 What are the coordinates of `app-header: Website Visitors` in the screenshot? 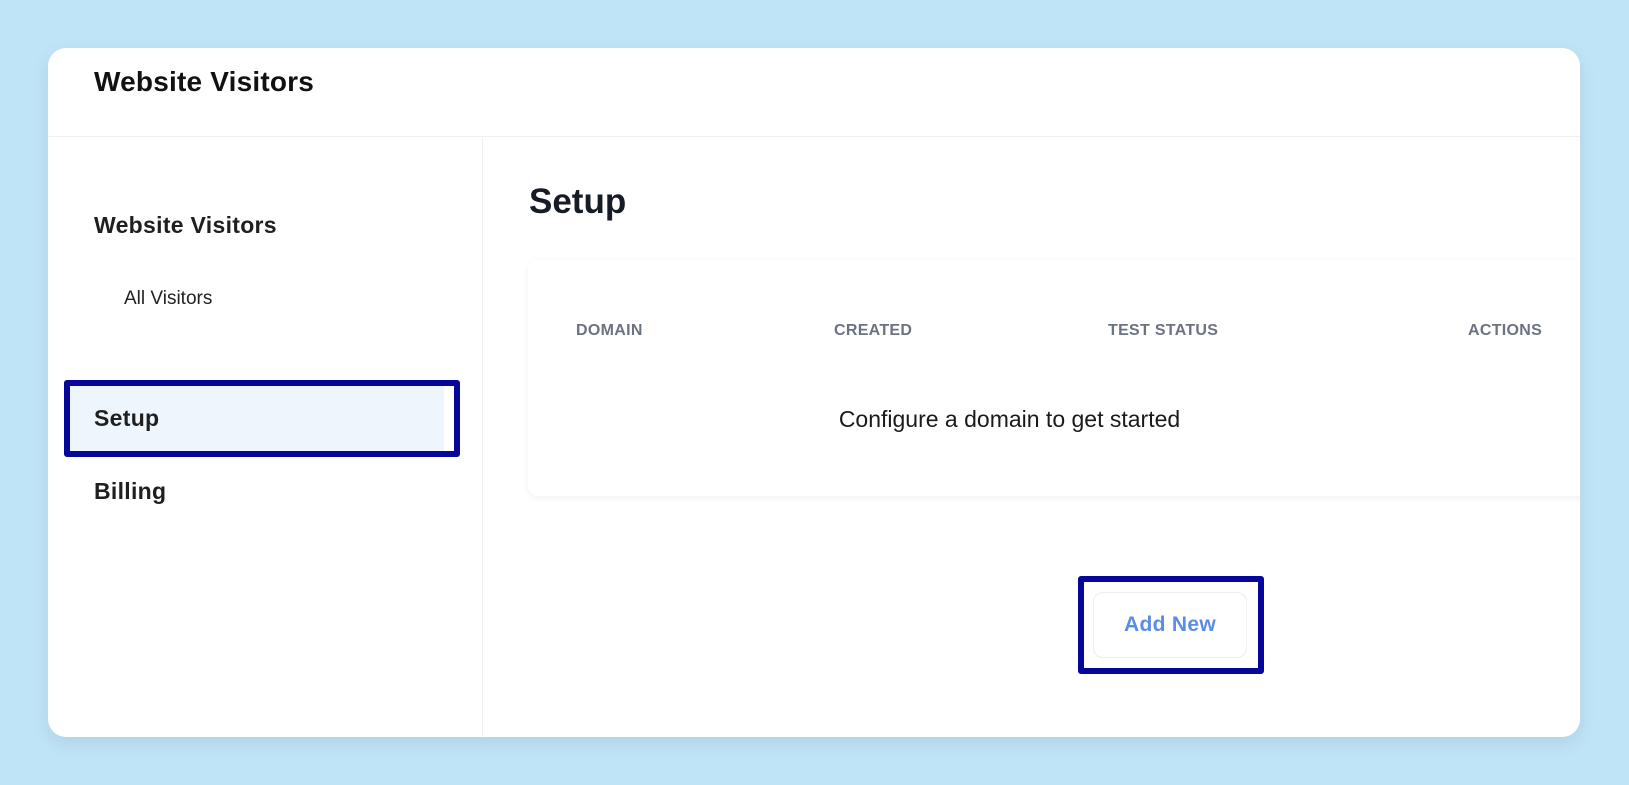 It's located at (814, 92).